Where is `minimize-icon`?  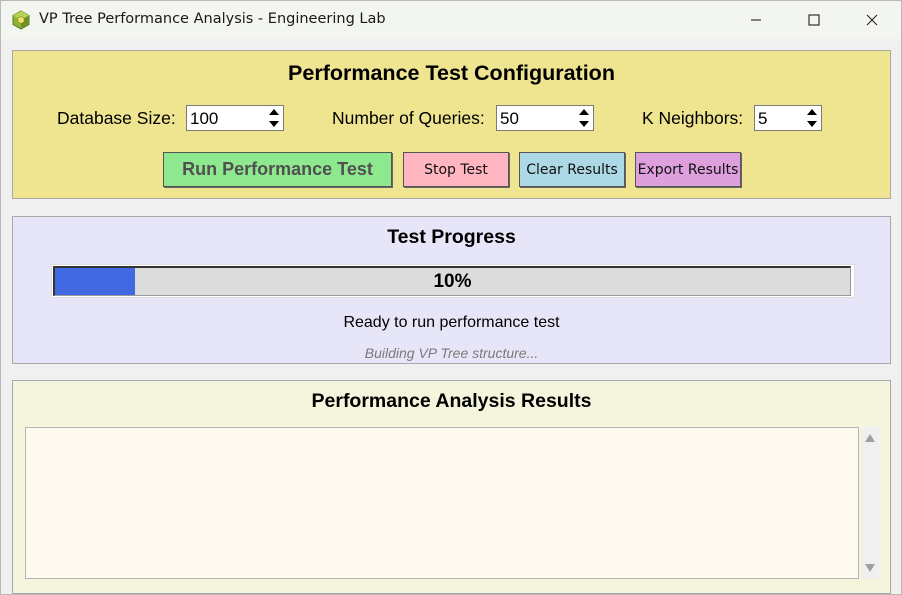 minimize-icon is located at coordinates (756, 20).